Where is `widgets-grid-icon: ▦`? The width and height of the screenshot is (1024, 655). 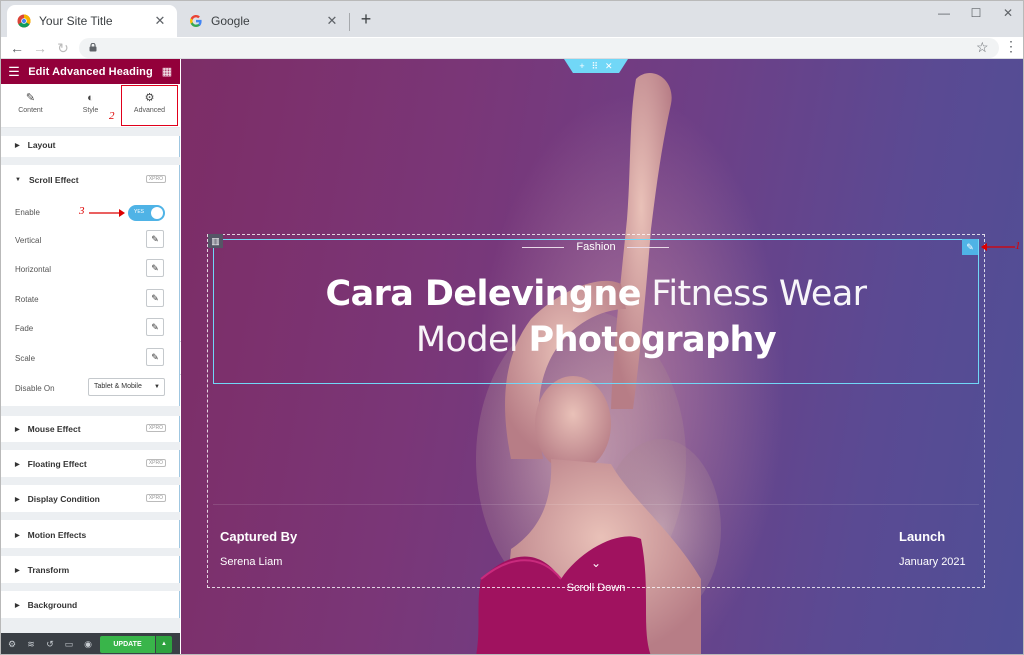 widgets-grid-icon: ▦ is located at coordinates (167, 71).